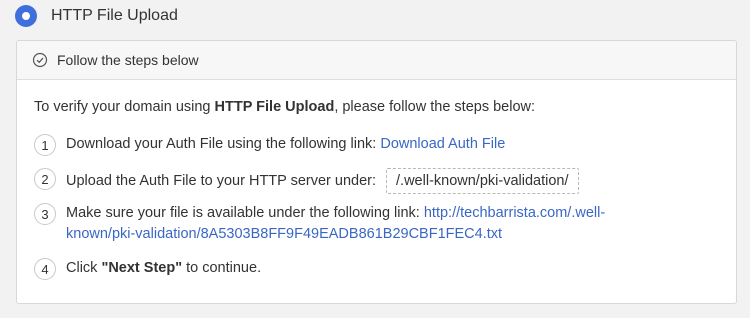  I want to click on step-number: 1, so click(45, 145).